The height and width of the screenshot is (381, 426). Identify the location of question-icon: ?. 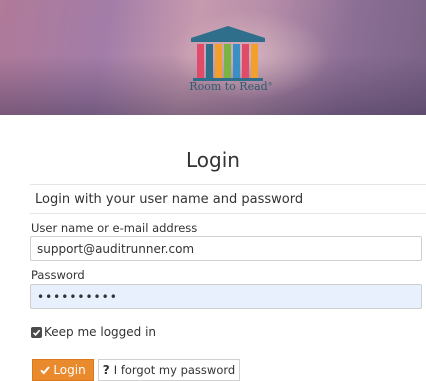
(106, 370).